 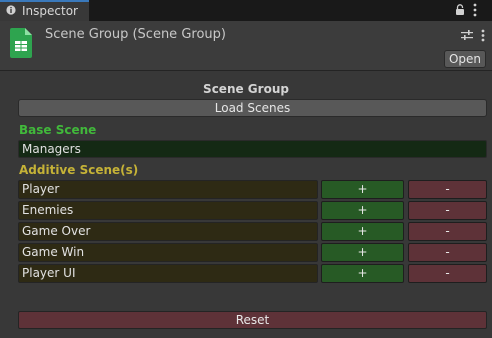 I want to click on section-title: Scene Group, so click(x=246, y=89).